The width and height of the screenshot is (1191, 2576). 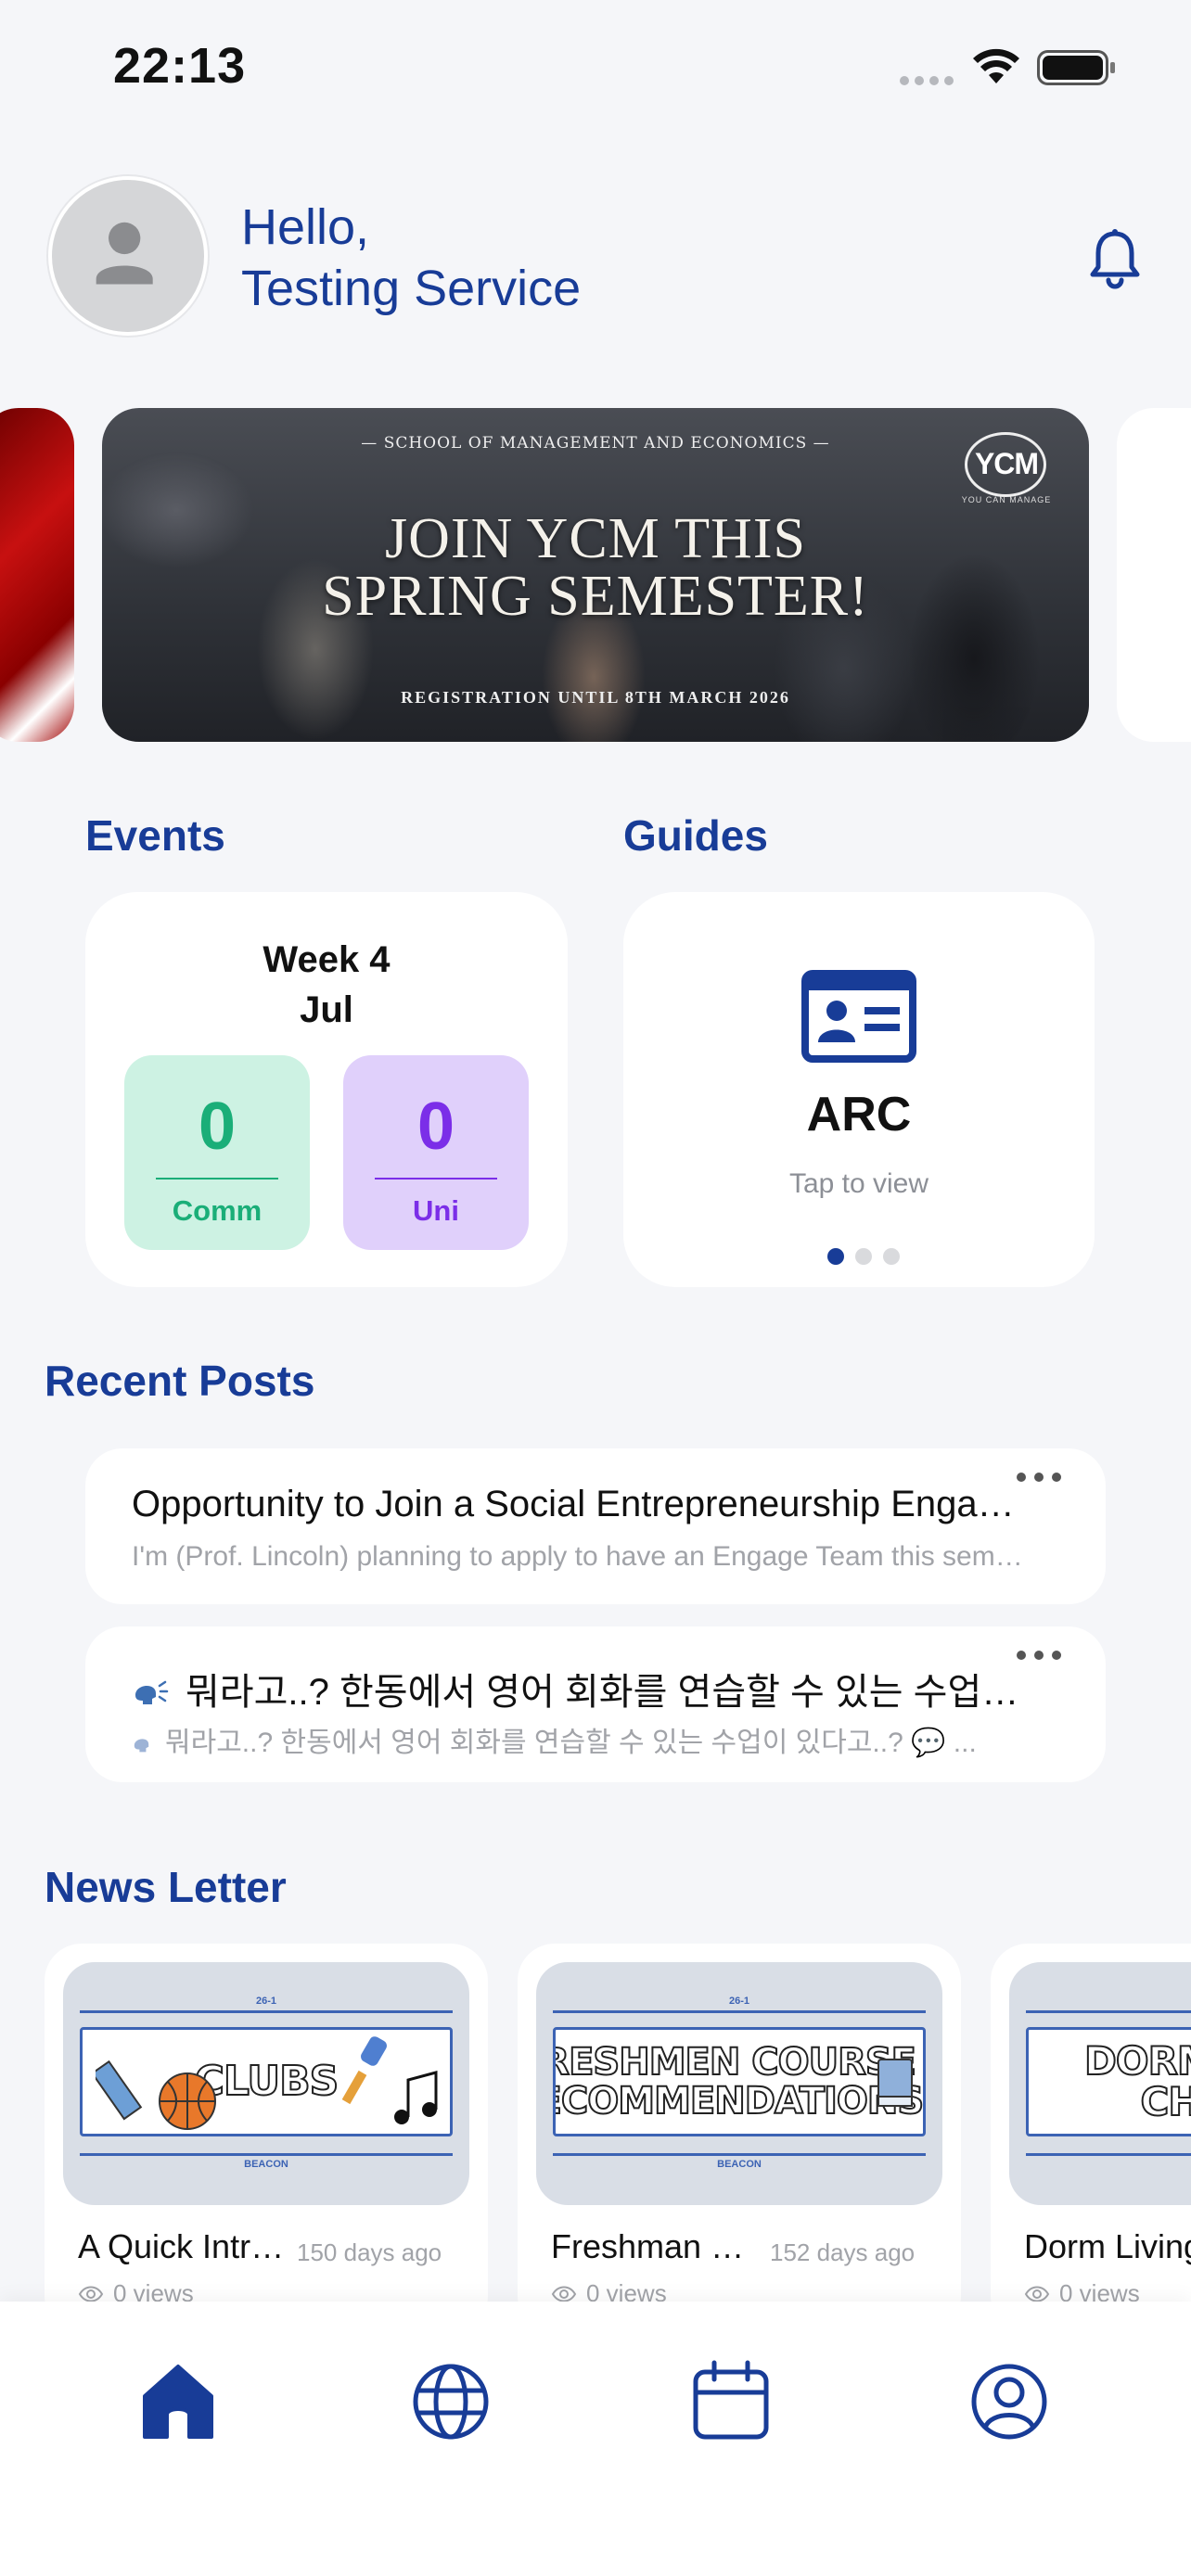 What do you see at coordinates (120, 2090) in the screenshot?
I see `ruler-icon` at bounding box center [120, 2090].